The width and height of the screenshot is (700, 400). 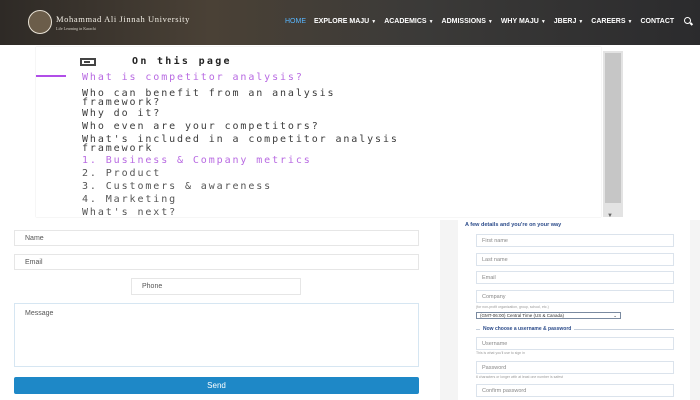 What do you see at coordinates (565, 21) in the screenshot?
I see `nav-label: JBERJ` at bounding box center [565, 21].